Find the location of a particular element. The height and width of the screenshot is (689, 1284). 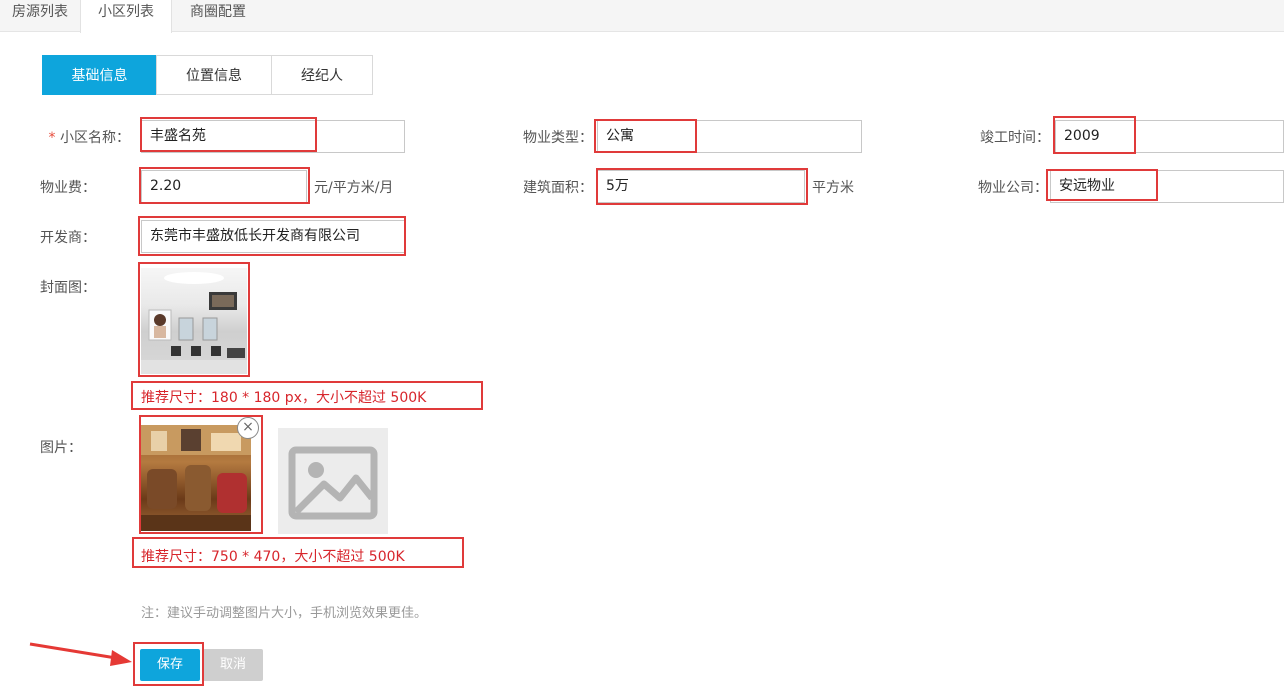

cover-size-hint: 推荐尺寸：180 * 180 px，大小不超过 500K is located at coordinates (284, 398).